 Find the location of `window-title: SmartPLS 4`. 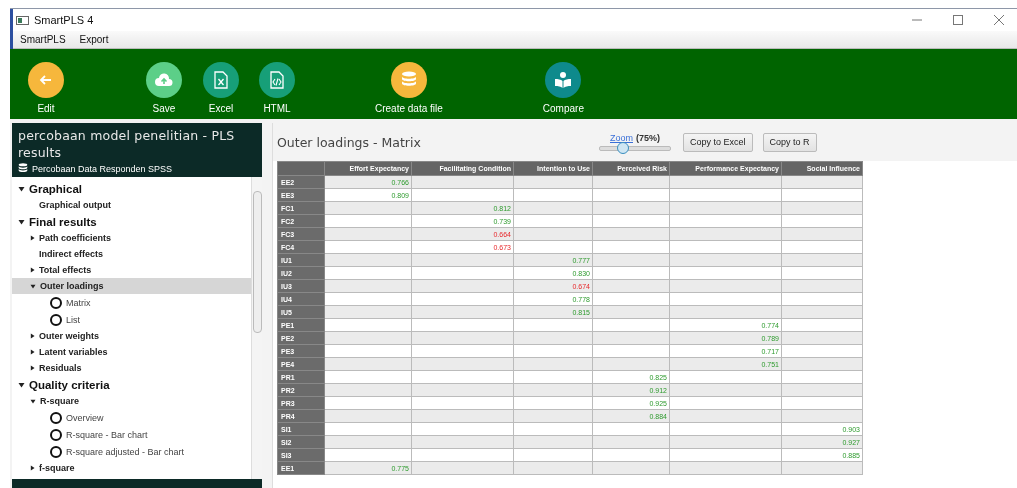

window-title: SmartPLS 4 is located at coordinates (64, 20).